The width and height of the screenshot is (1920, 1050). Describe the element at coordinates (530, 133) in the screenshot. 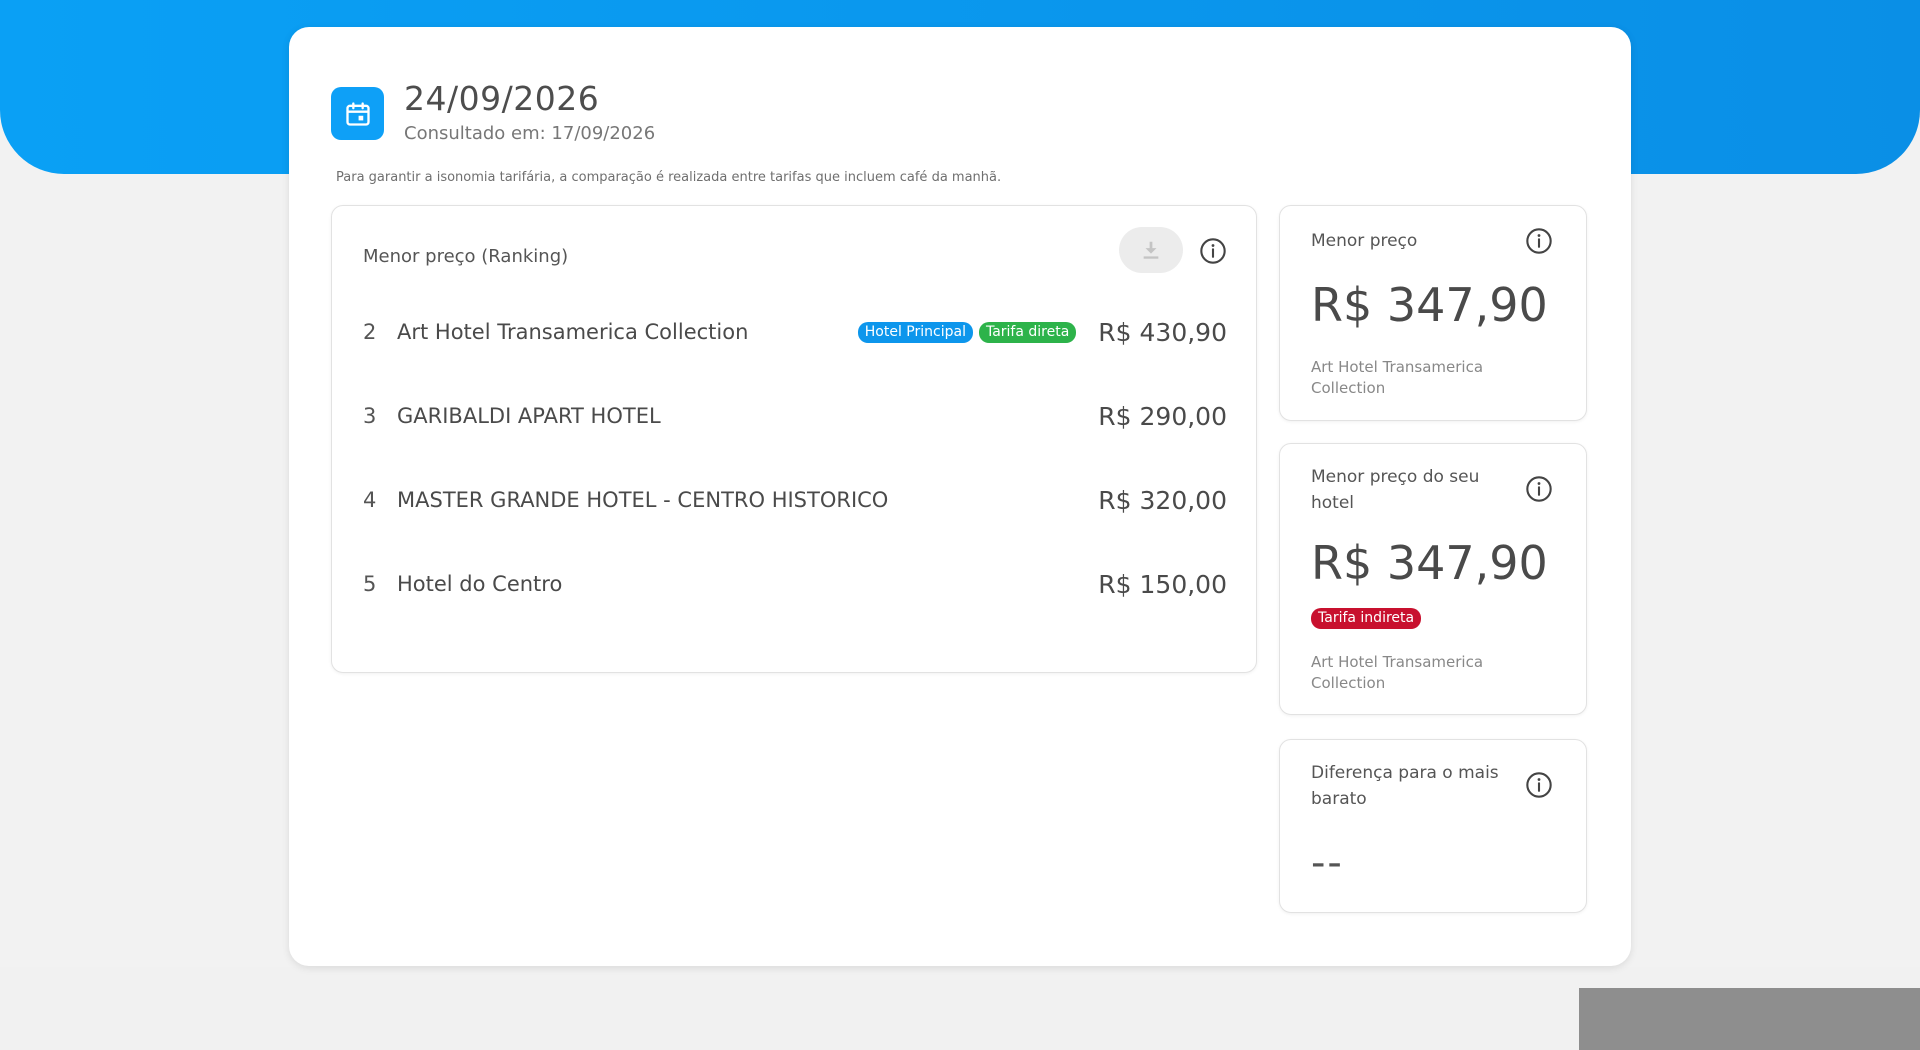

I see `consulted-date: Consultado em: 17/09/2026` at that location.